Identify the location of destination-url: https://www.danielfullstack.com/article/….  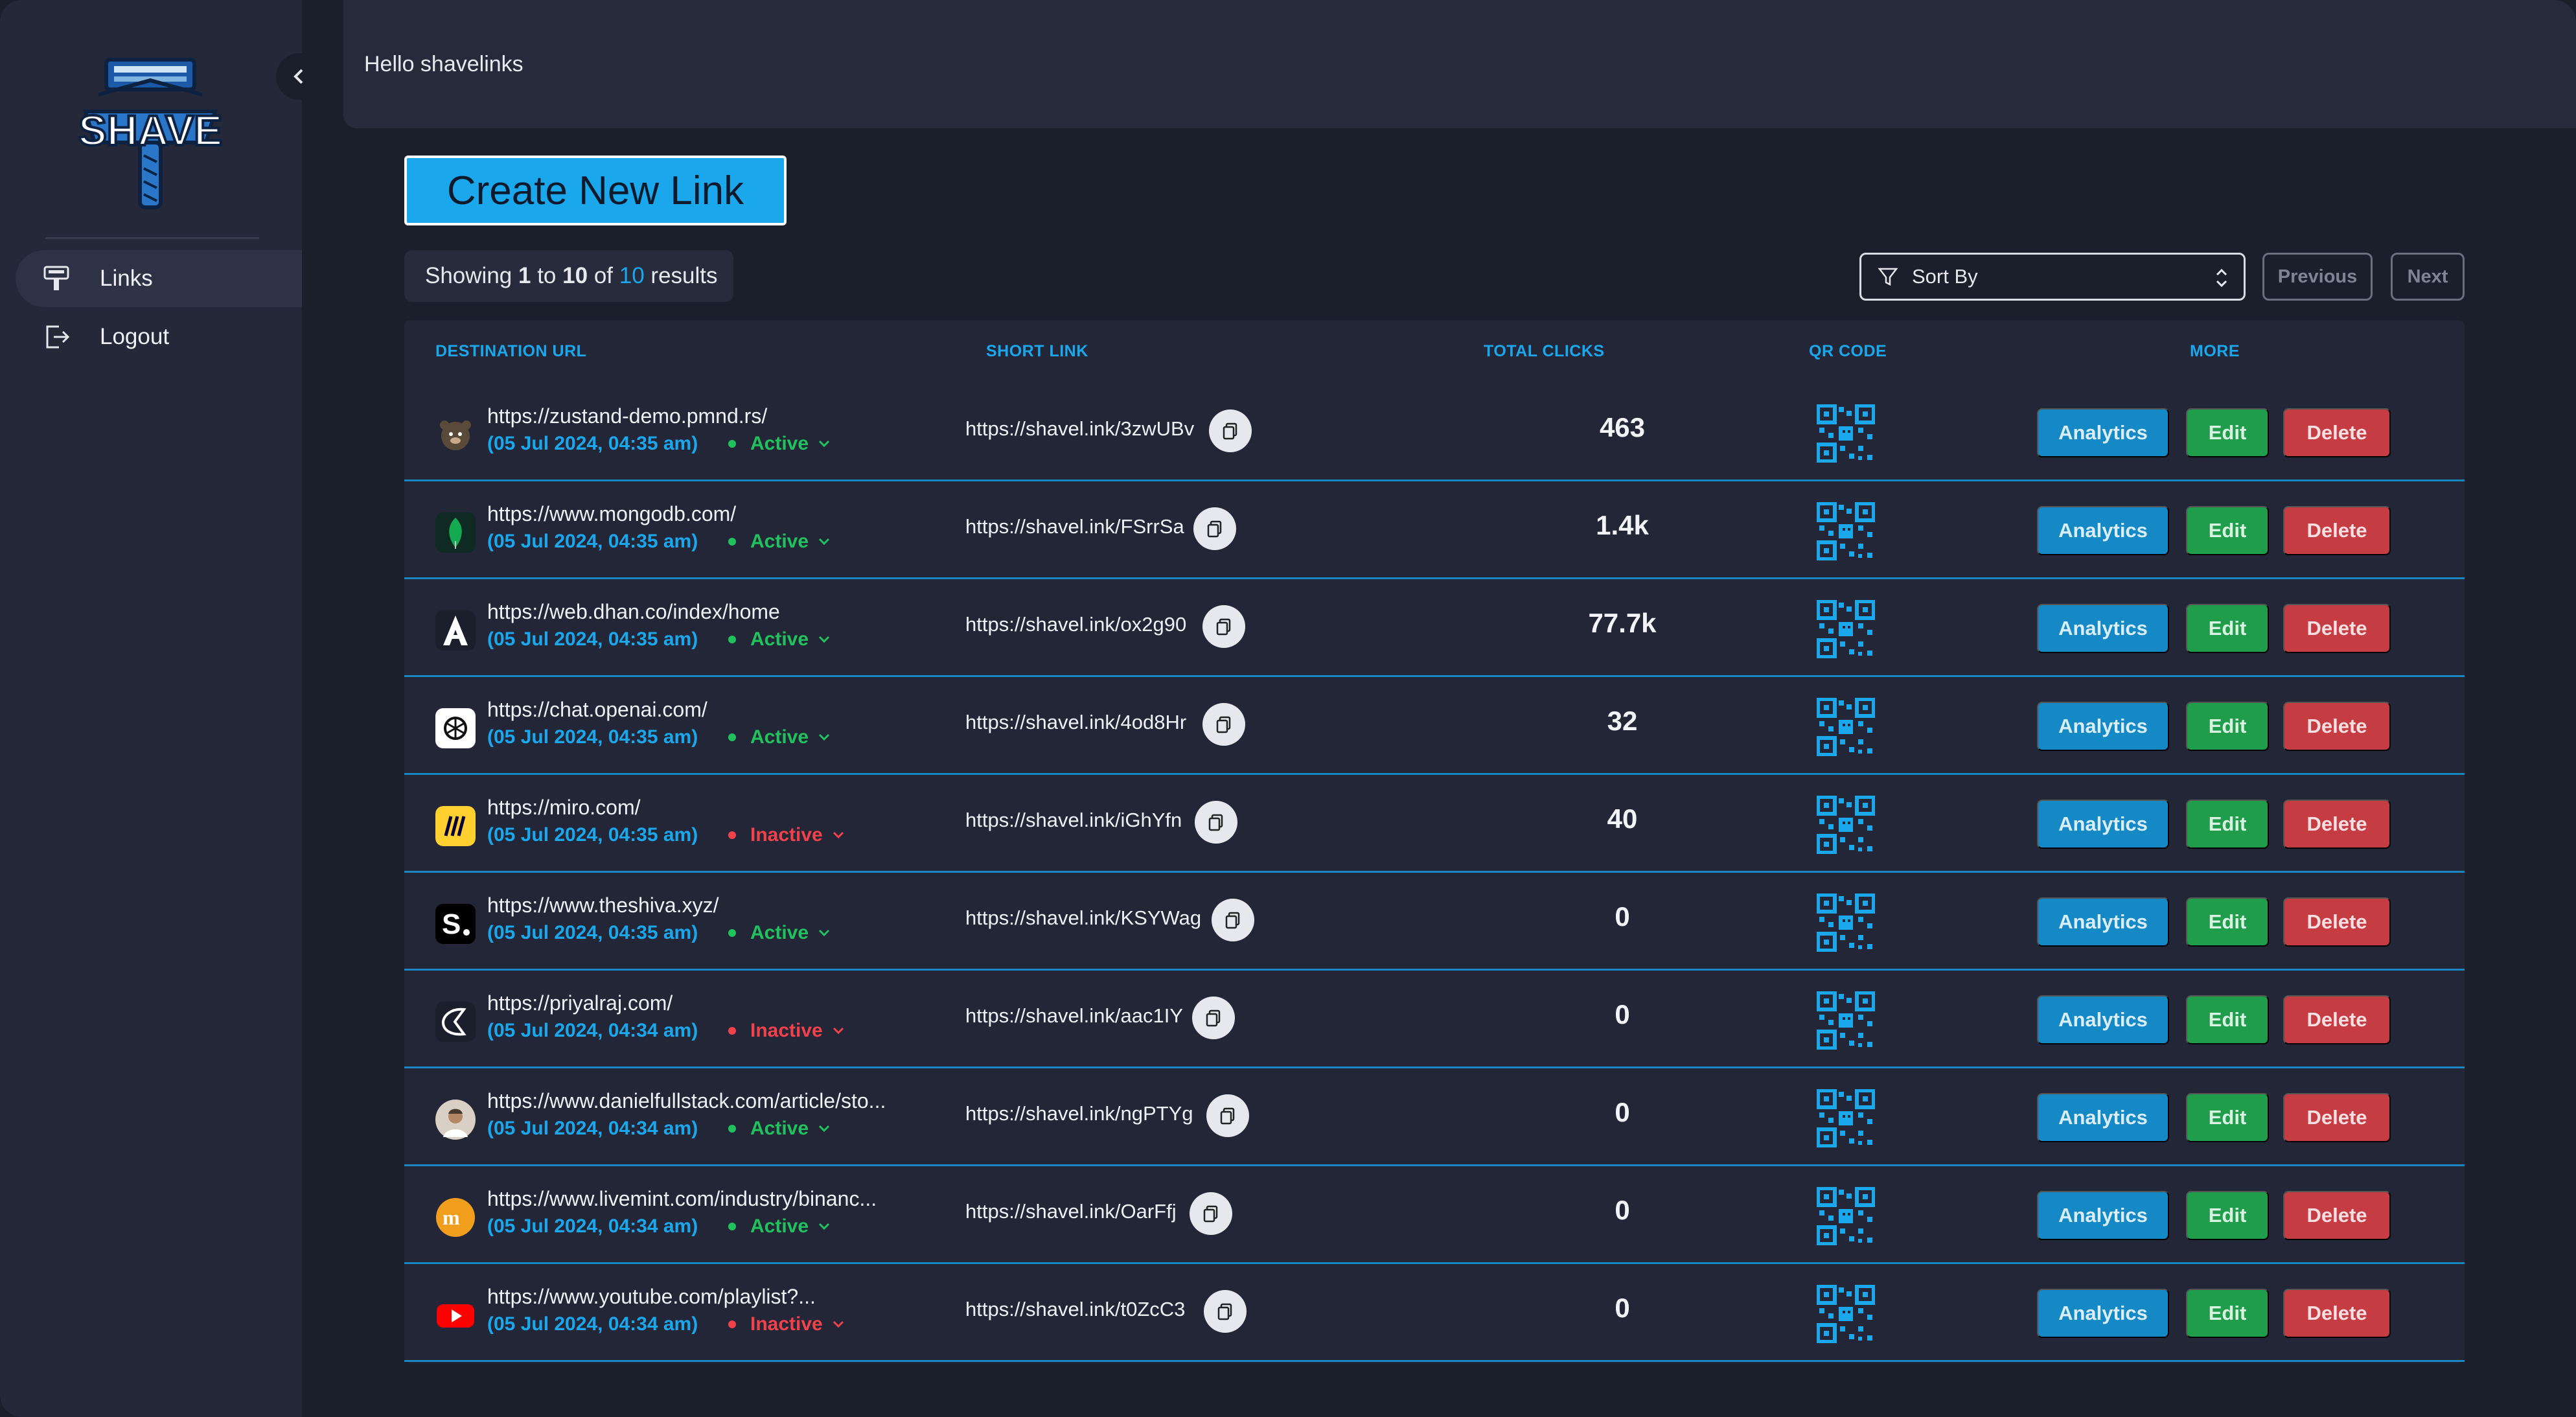
(686, 1101).